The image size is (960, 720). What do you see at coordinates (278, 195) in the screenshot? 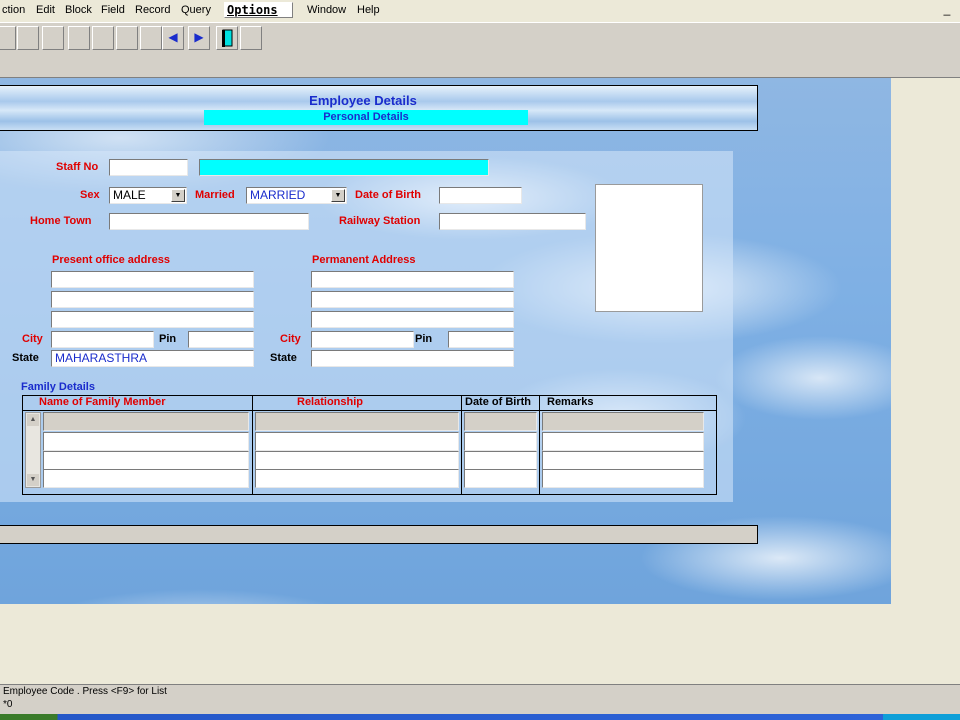
I see `married-value: MARRIED` at bounding box center [278, 195].